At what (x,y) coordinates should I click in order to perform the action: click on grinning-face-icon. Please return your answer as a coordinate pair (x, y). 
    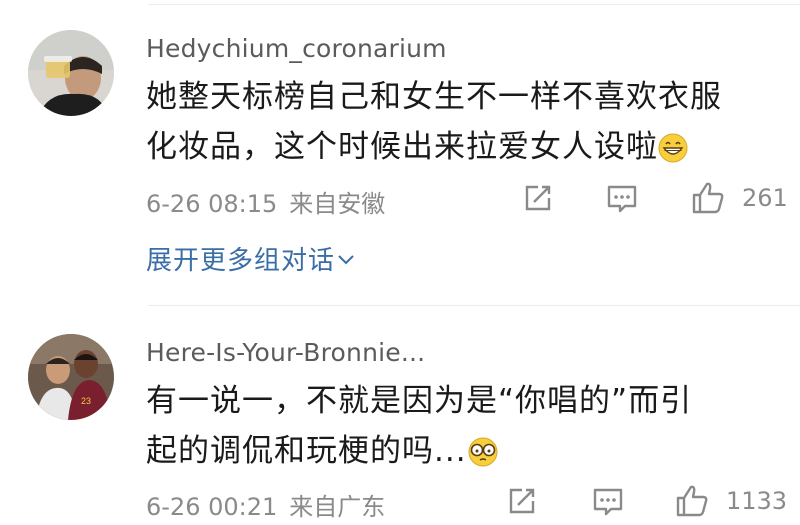
    Looking at the image, I should click on (673, 153).